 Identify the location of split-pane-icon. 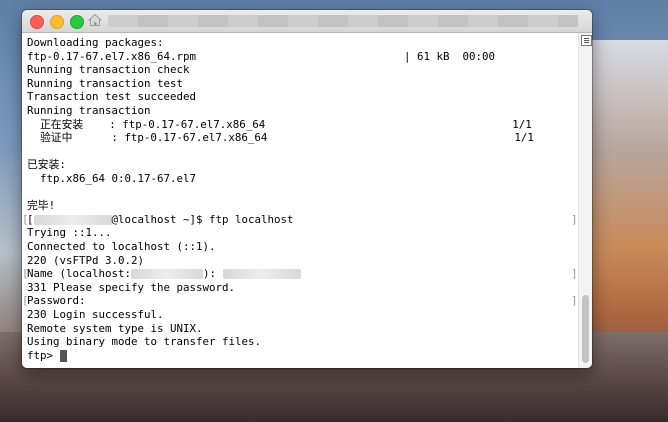
(586, 40).